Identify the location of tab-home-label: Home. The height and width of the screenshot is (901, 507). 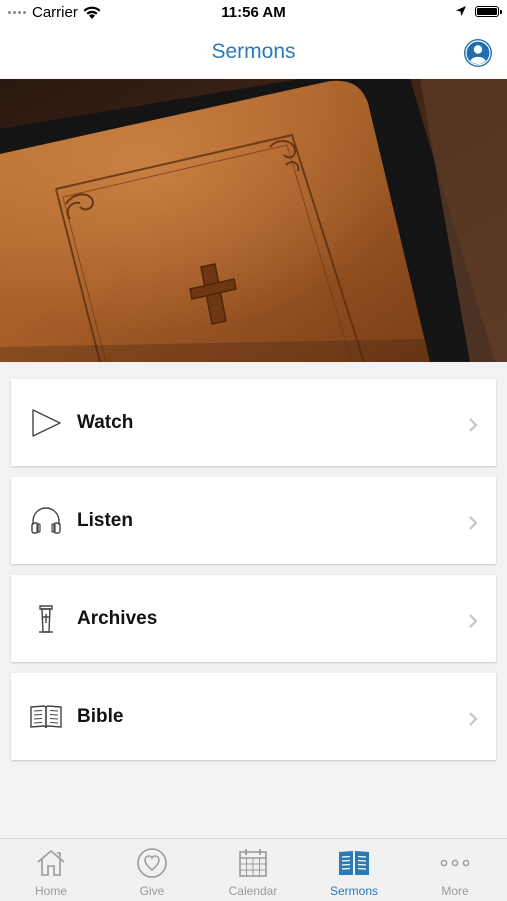
(50, 891).